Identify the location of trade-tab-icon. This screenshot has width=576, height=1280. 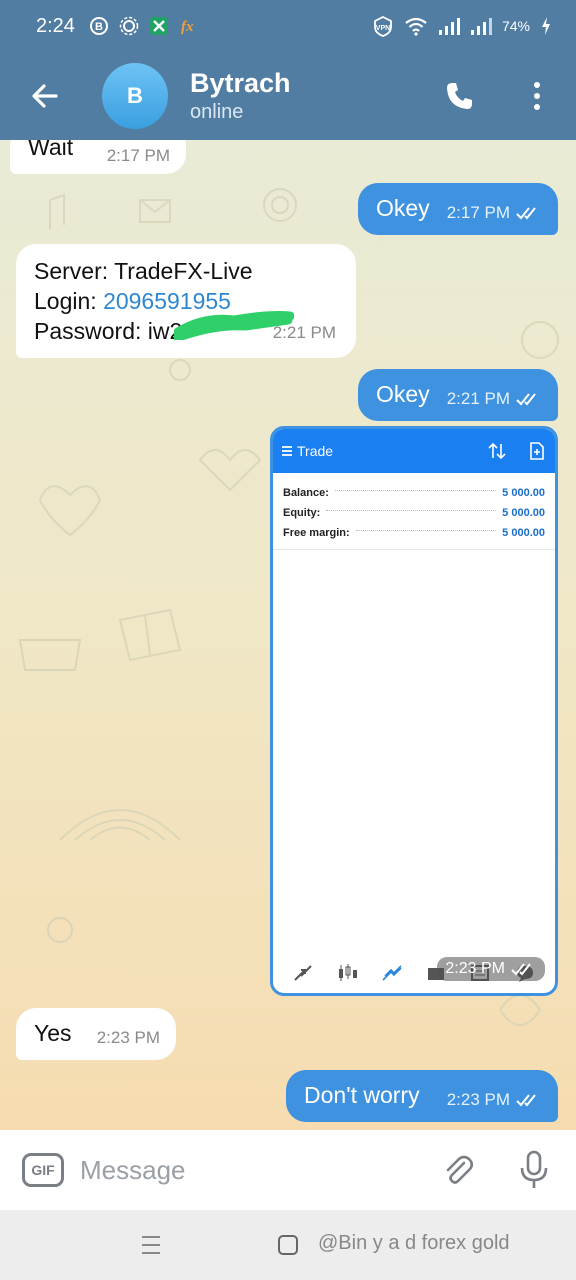
(392, 973).